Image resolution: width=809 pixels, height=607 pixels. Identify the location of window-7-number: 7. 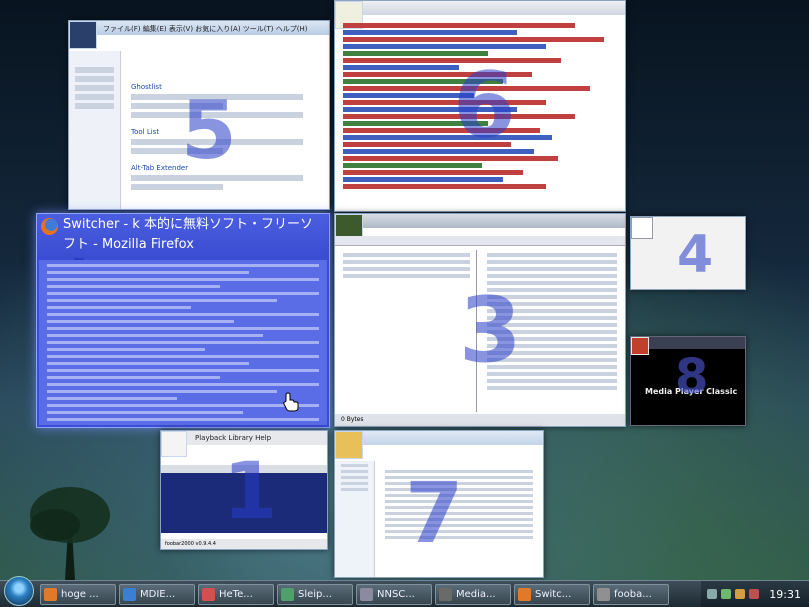
(434, 513).